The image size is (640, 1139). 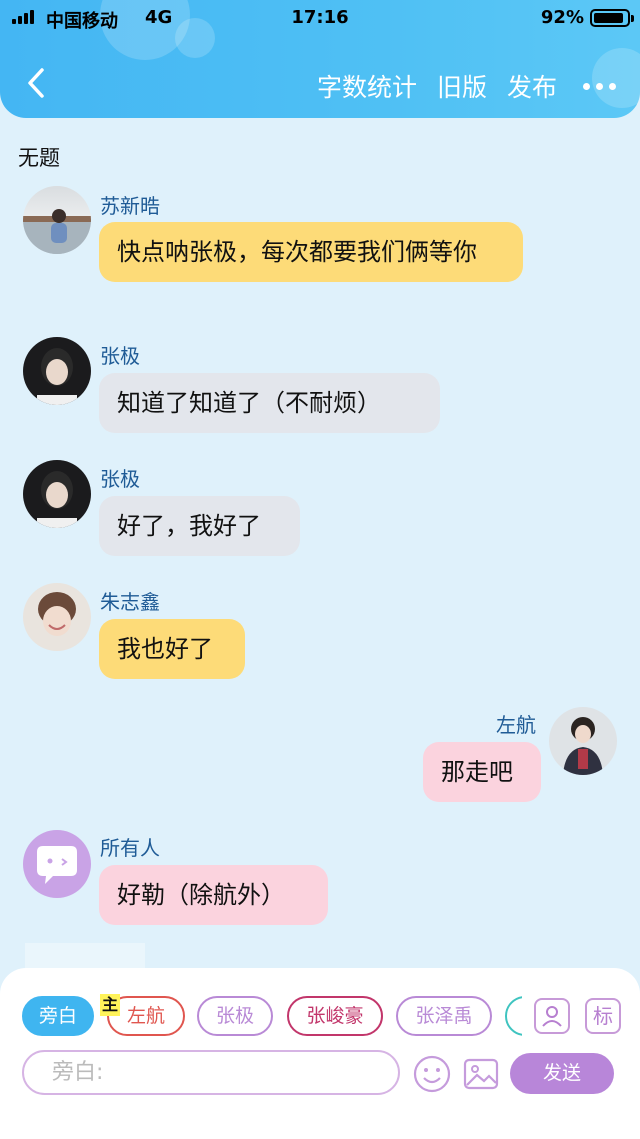 What do you see at coordinates (85, 955) in the screenshot?
I see `faded-placeholder` at bounding box center [85, 955].